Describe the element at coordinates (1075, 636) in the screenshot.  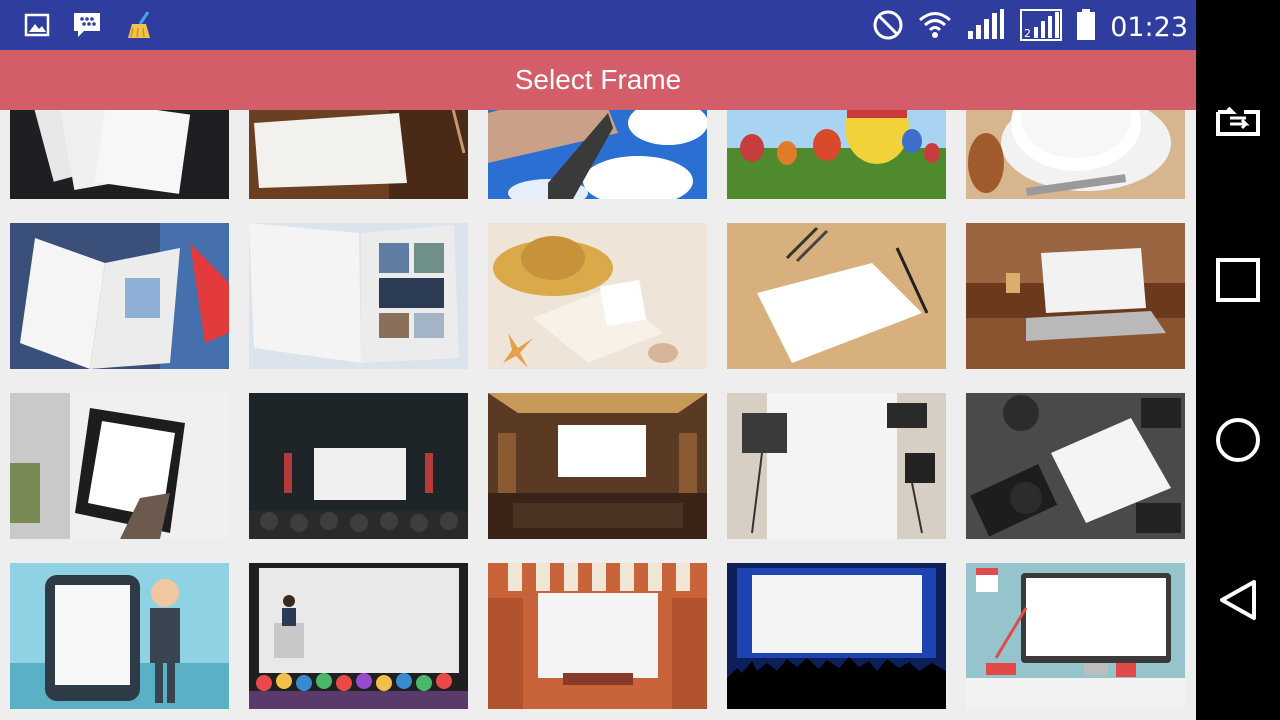
I see `frame-thumbnail-desktop-monitor` at that location.